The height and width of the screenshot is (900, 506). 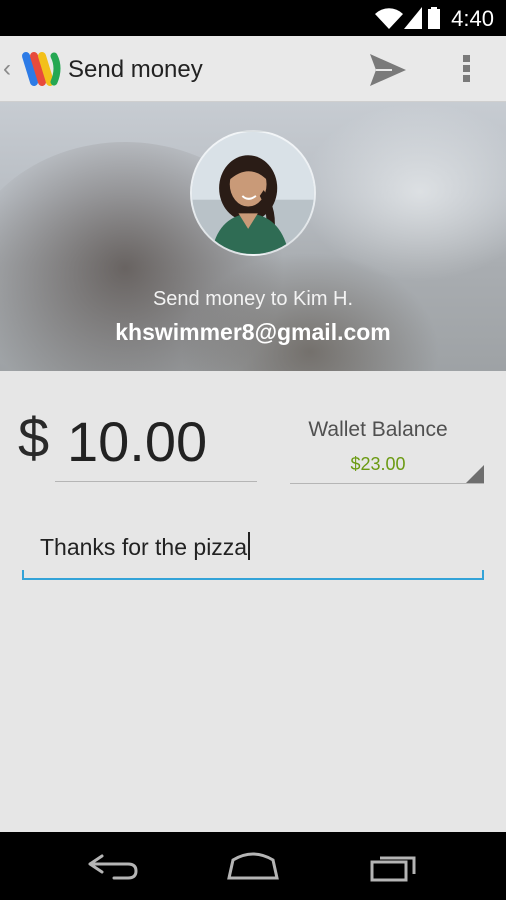 I want to click on recent-apps-icon, so click(x=394, y=866).